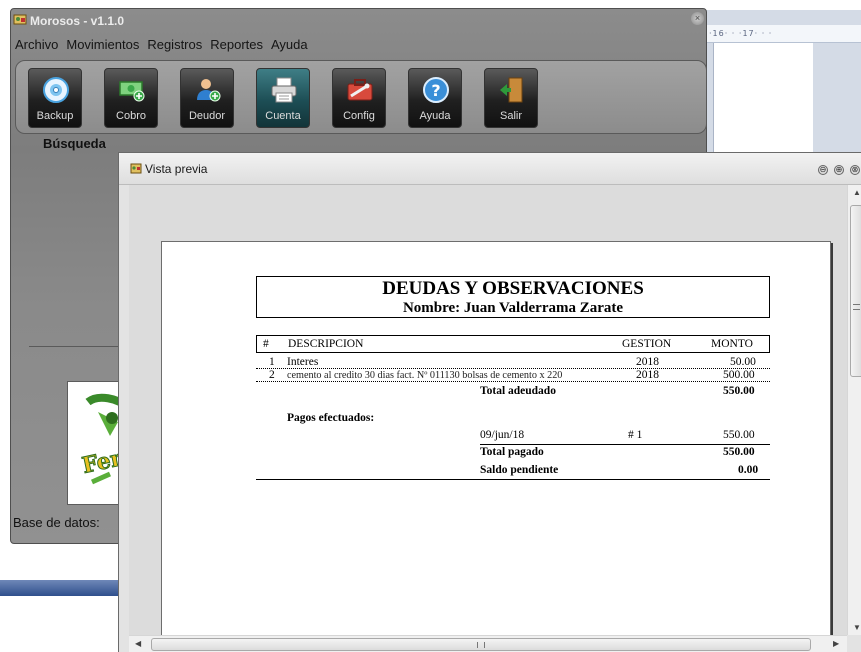 This screenshot has height=652, width=861. What do you see at coordinates (289, 47) in the screenshot?
I see `menu-ayuda: Ayuda` at bounding box center [289, 47].